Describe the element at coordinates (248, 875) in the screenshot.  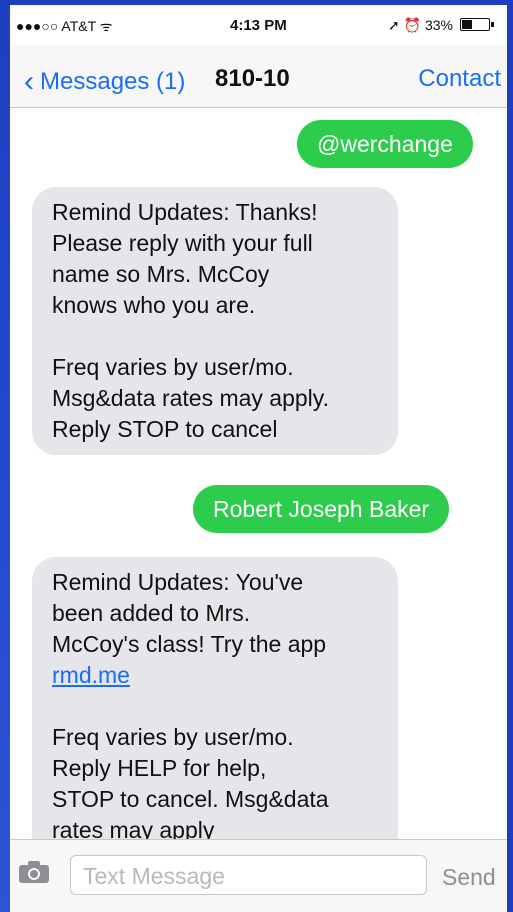
I see `message-input: Text Message` at that location.